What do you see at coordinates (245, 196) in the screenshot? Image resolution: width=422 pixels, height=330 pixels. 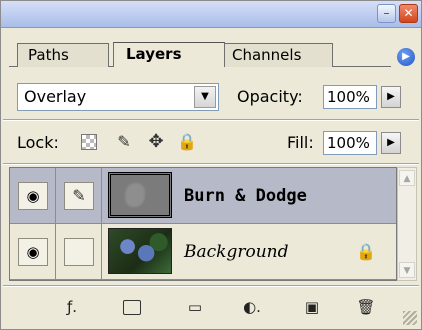 I see `layer-name: Burn & Dodge` at bounding box center [245, 196].